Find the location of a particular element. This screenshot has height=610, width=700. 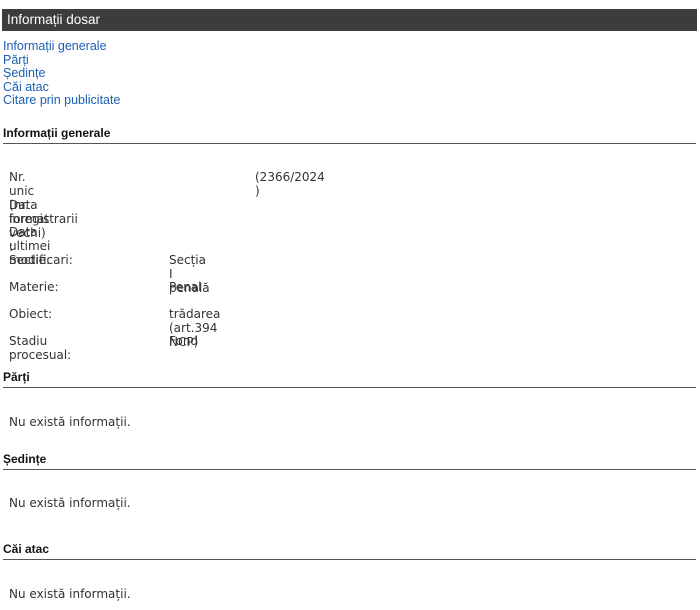

section-heading-informatii-generale: Informații generale is located at coordinates (349, 135).